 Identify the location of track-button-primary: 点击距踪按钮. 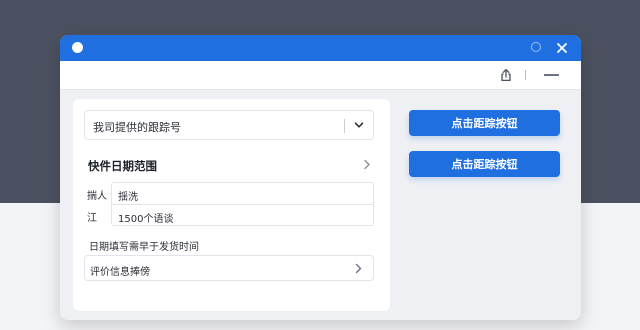
(484, 123).